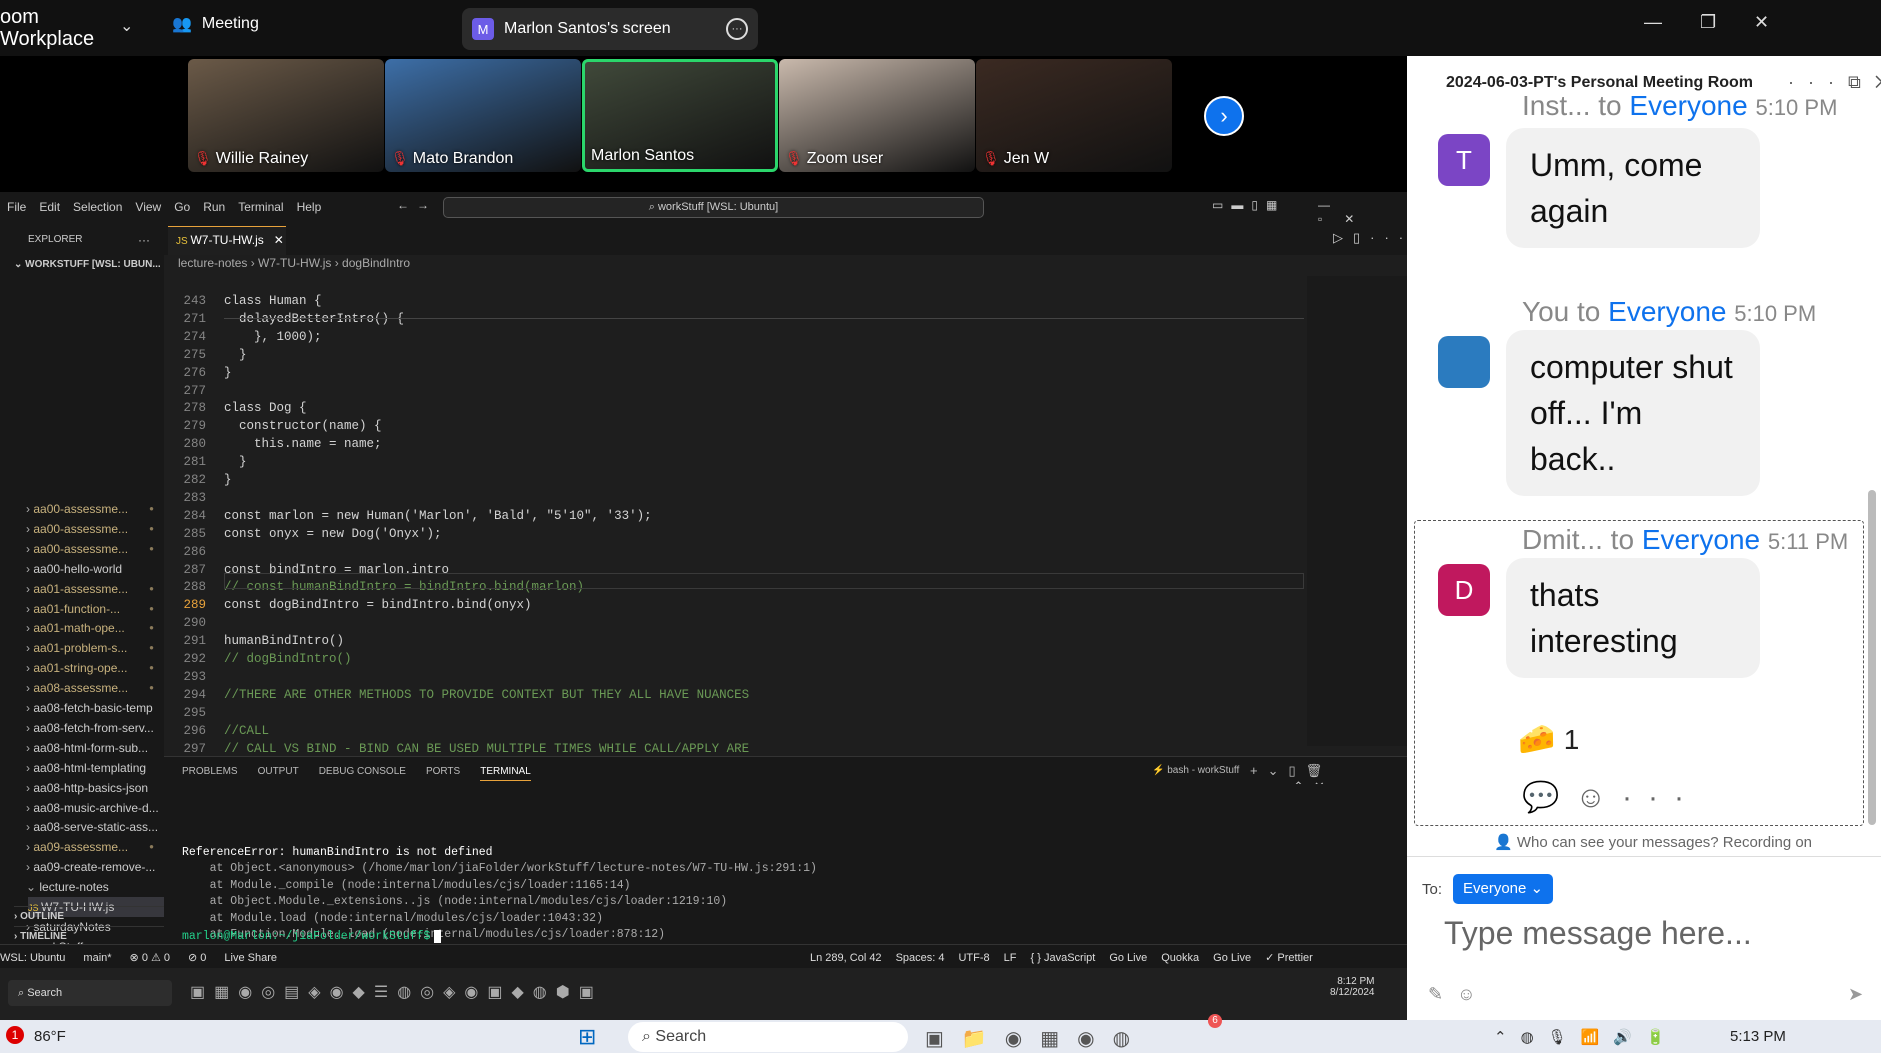 This screenshot has width=1881, height=1053. What do you see at coordinates (1063, 958) in the screenshot?
I see `status-item: { } JavaScript` at bounding box center [1063, 958].